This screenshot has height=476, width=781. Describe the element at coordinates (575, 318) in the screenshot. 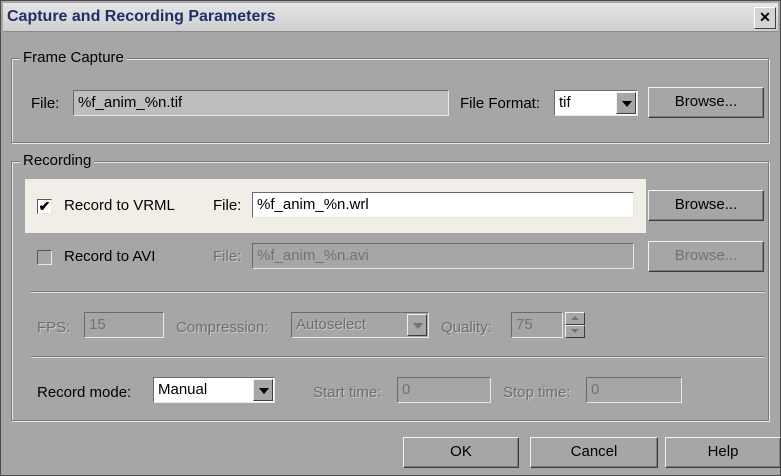

I see `chevron-up-icon` at that location.